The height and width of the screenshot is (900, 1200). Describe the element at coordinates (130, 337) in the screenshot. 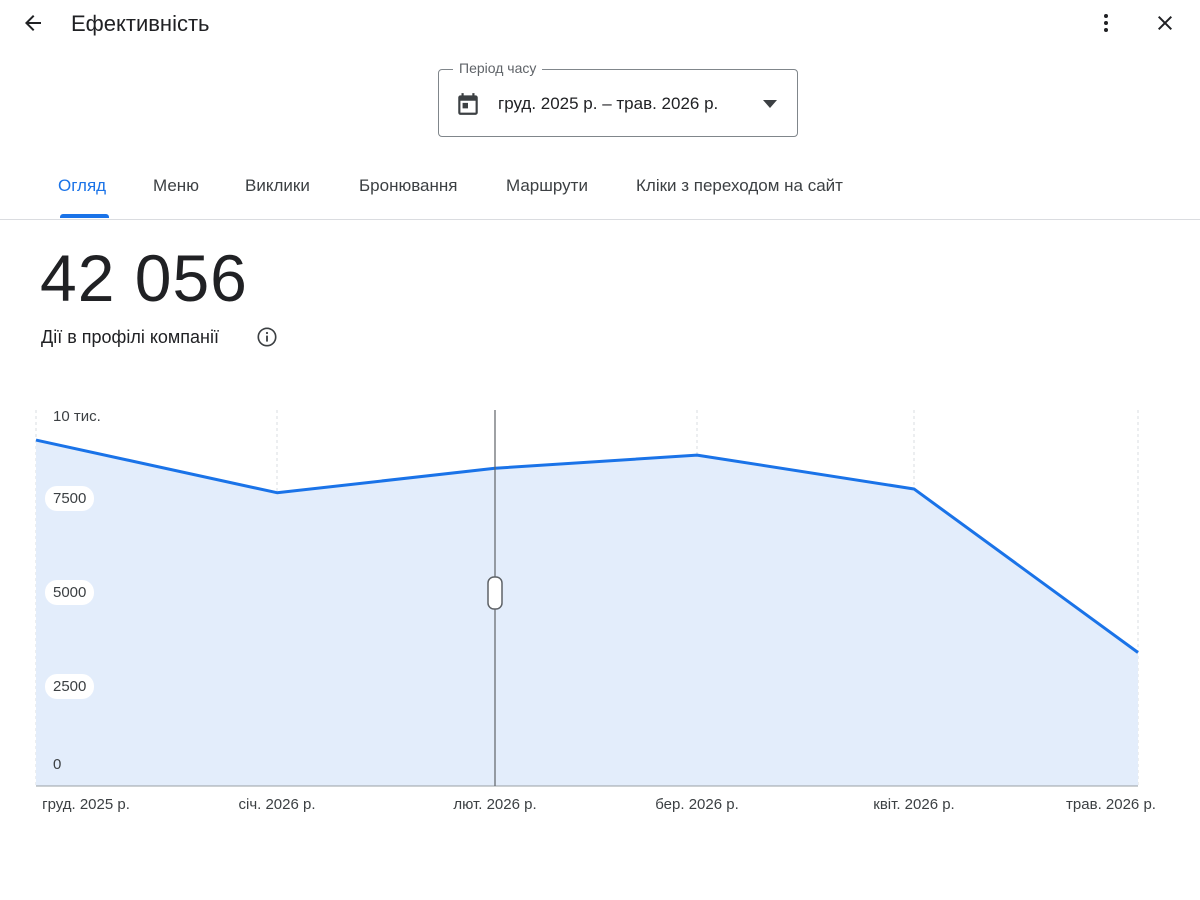

I see `metric-label: Дії в профілі компанії` at that location.